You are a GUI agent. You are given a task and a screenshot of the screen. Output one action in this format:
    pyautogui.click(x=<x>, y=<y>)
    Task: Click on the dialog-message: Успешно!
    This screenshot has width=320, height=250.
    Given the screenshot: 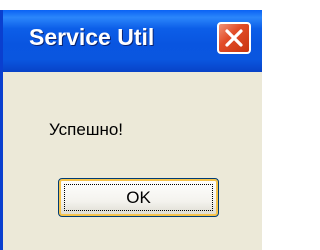 What is the action you would take?
    pyautogui.click(x=86, y=129)
    